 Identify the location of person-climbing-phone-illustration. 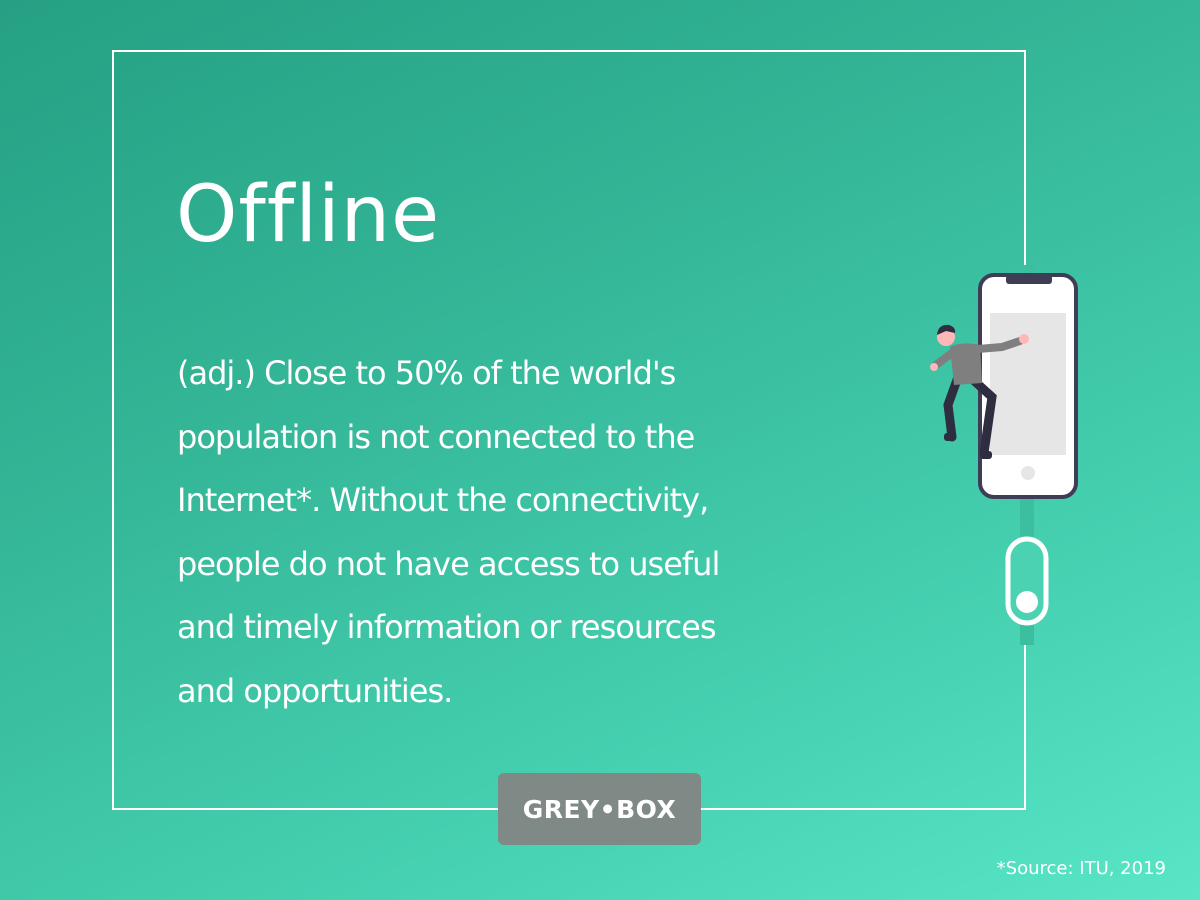
(1004, 455).